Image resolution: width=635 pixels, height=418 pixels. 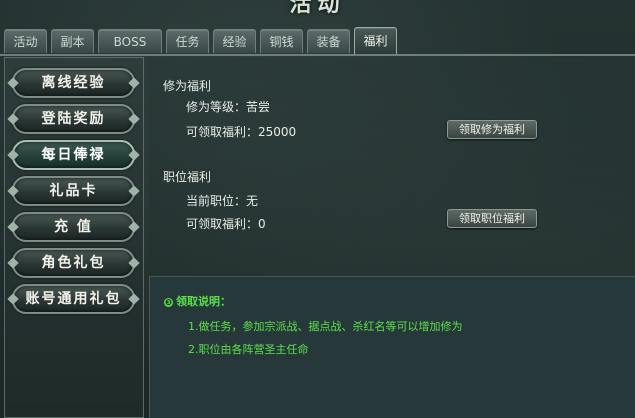 I want to click on sidebar-item-label: 充 值, so click(x=73, y=227).